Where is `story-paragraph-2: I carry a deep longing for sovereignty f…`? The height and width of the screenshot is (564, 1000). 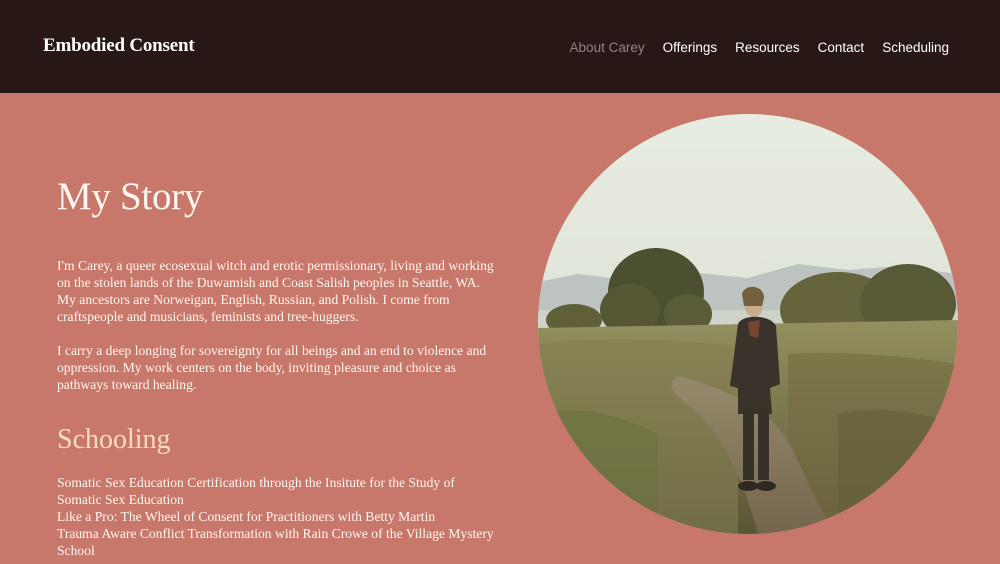
story-paragraph-2: I carry a deep longing for sovereignty f… is located at coordinates (272, 367).